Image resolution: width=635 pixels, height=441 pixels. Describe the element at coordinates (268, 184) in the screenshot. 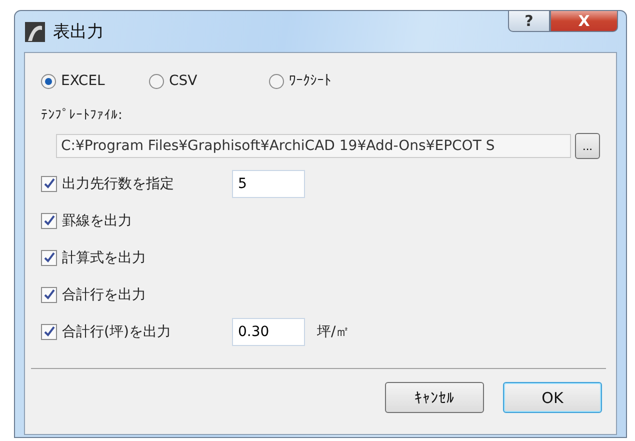

I see `number-field: 5` at that location.